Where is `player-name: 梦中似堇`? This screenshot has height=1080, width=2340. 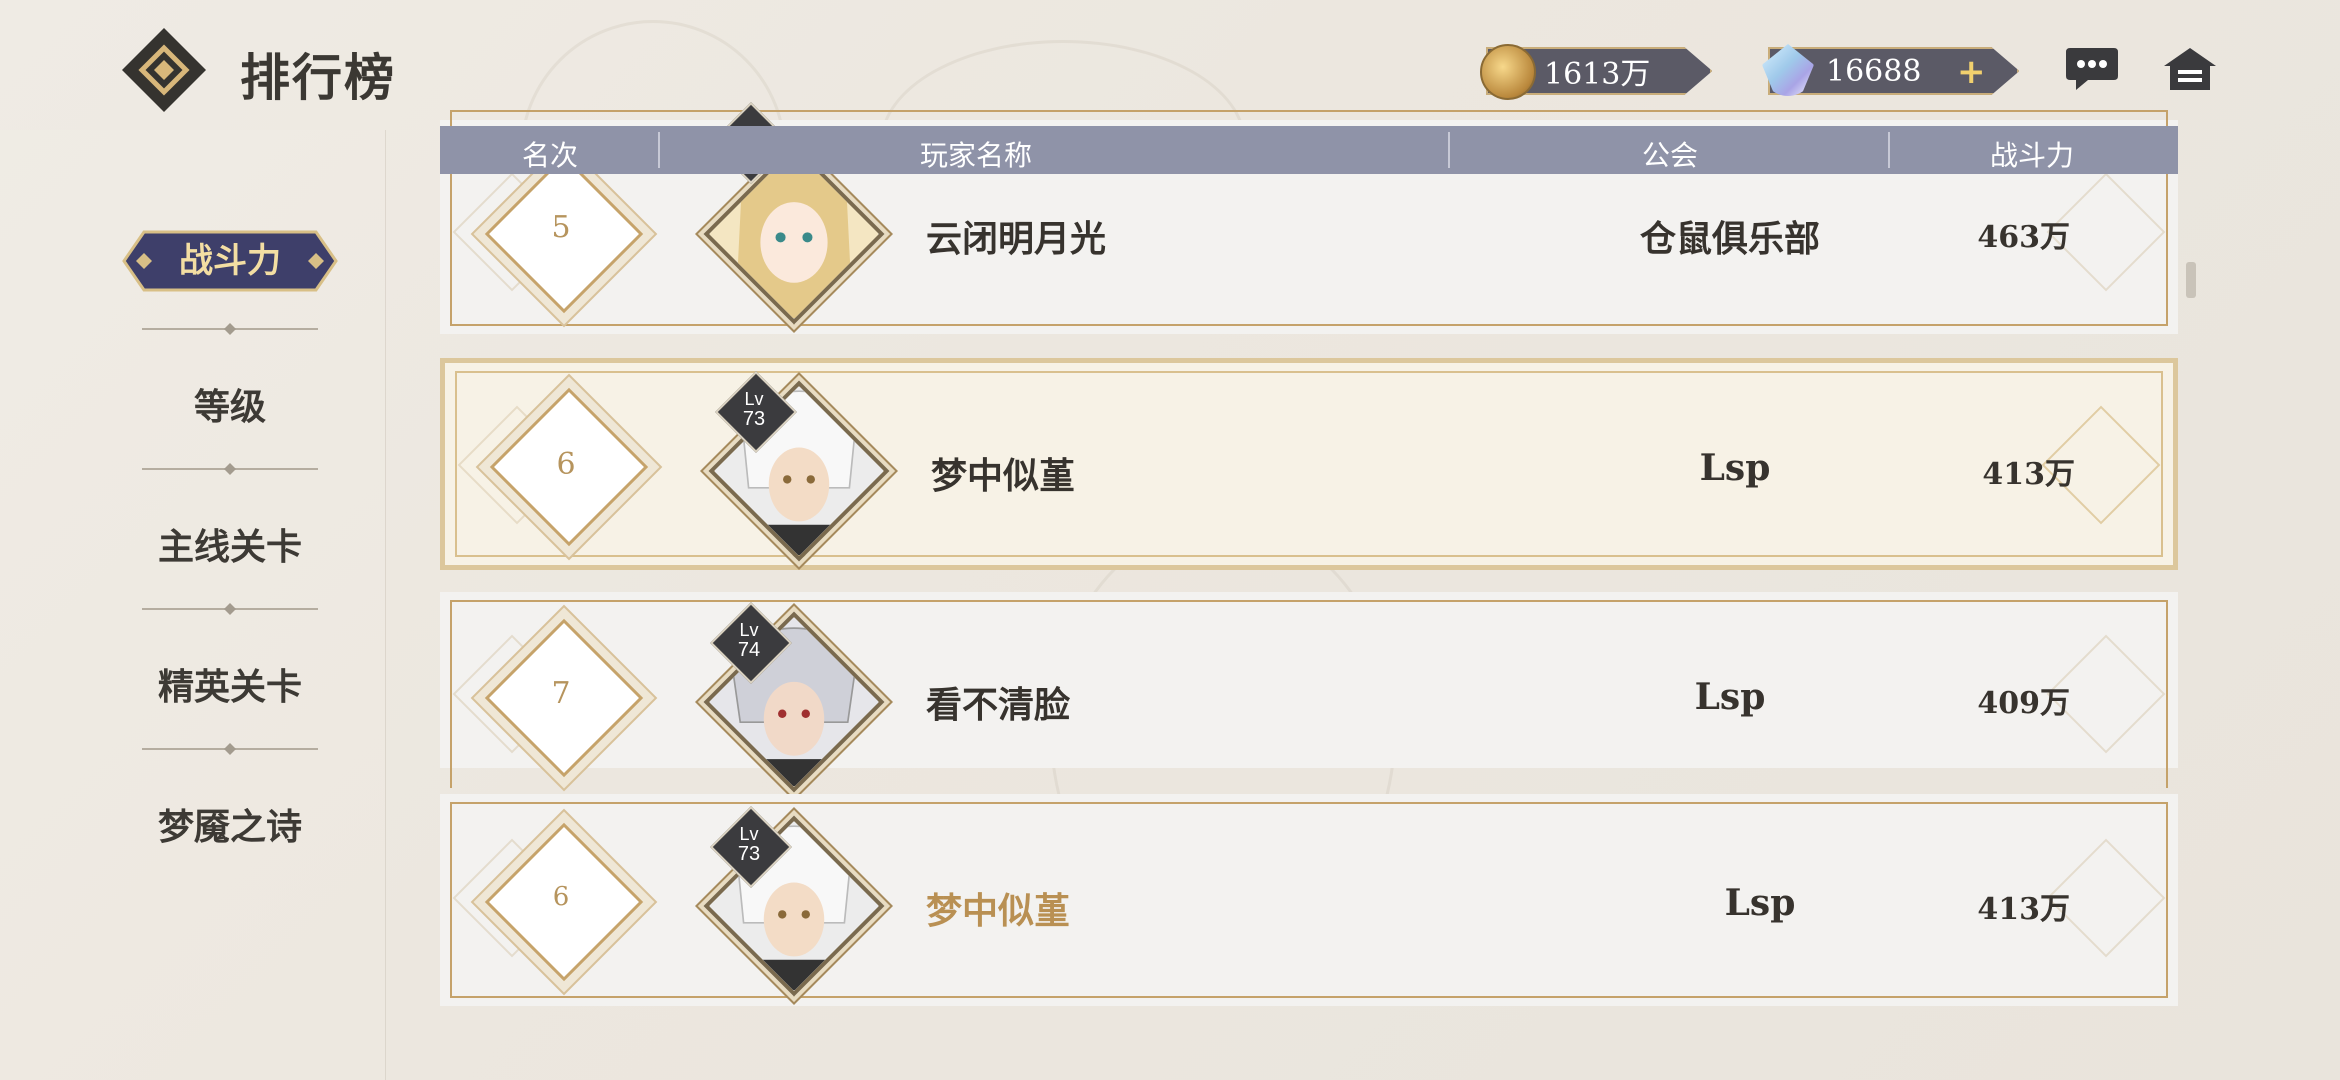 player-name: 梦中似堇 is located at coordinates (1003, 476).